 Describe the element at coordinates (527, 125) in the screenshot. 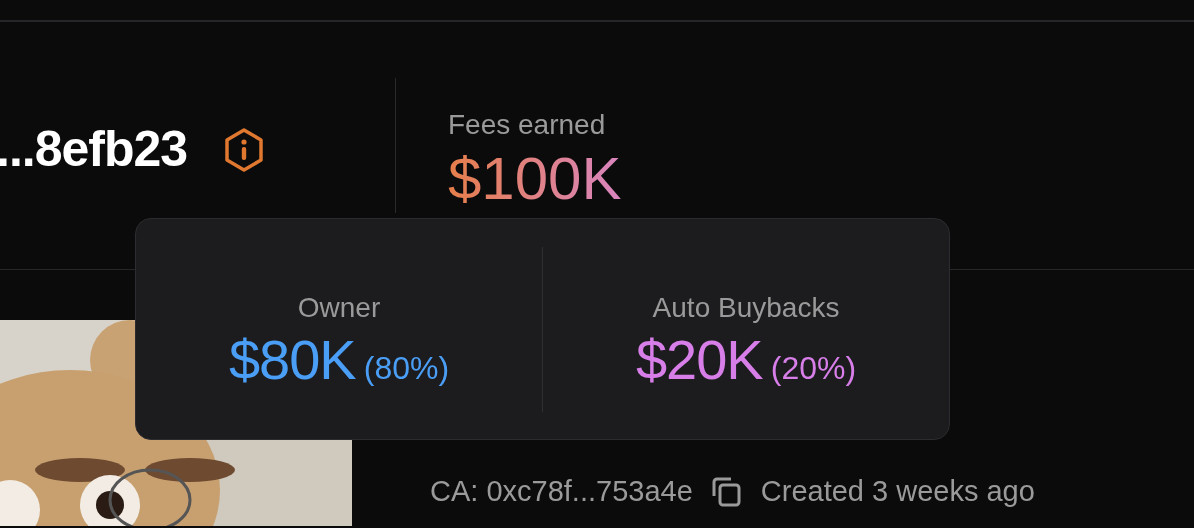

I see `fees-label: Fees earned` at that location.